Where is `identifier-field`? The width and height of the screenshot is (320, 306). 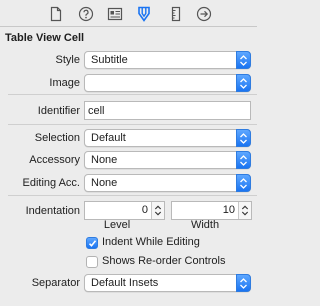 identifier-field is located at coordinates (167, 110).